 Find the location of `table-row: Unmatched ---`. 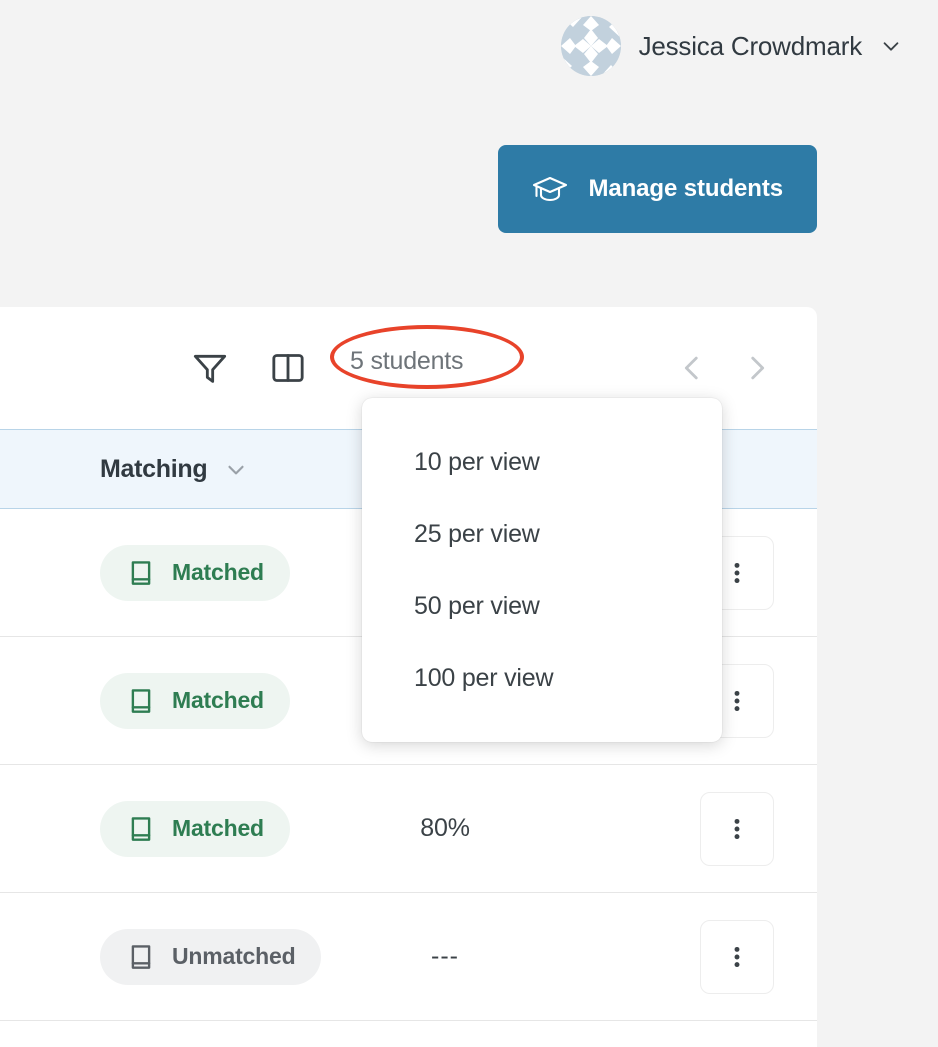

table-row: Unmatched --- is located at coordinates (408, 957).